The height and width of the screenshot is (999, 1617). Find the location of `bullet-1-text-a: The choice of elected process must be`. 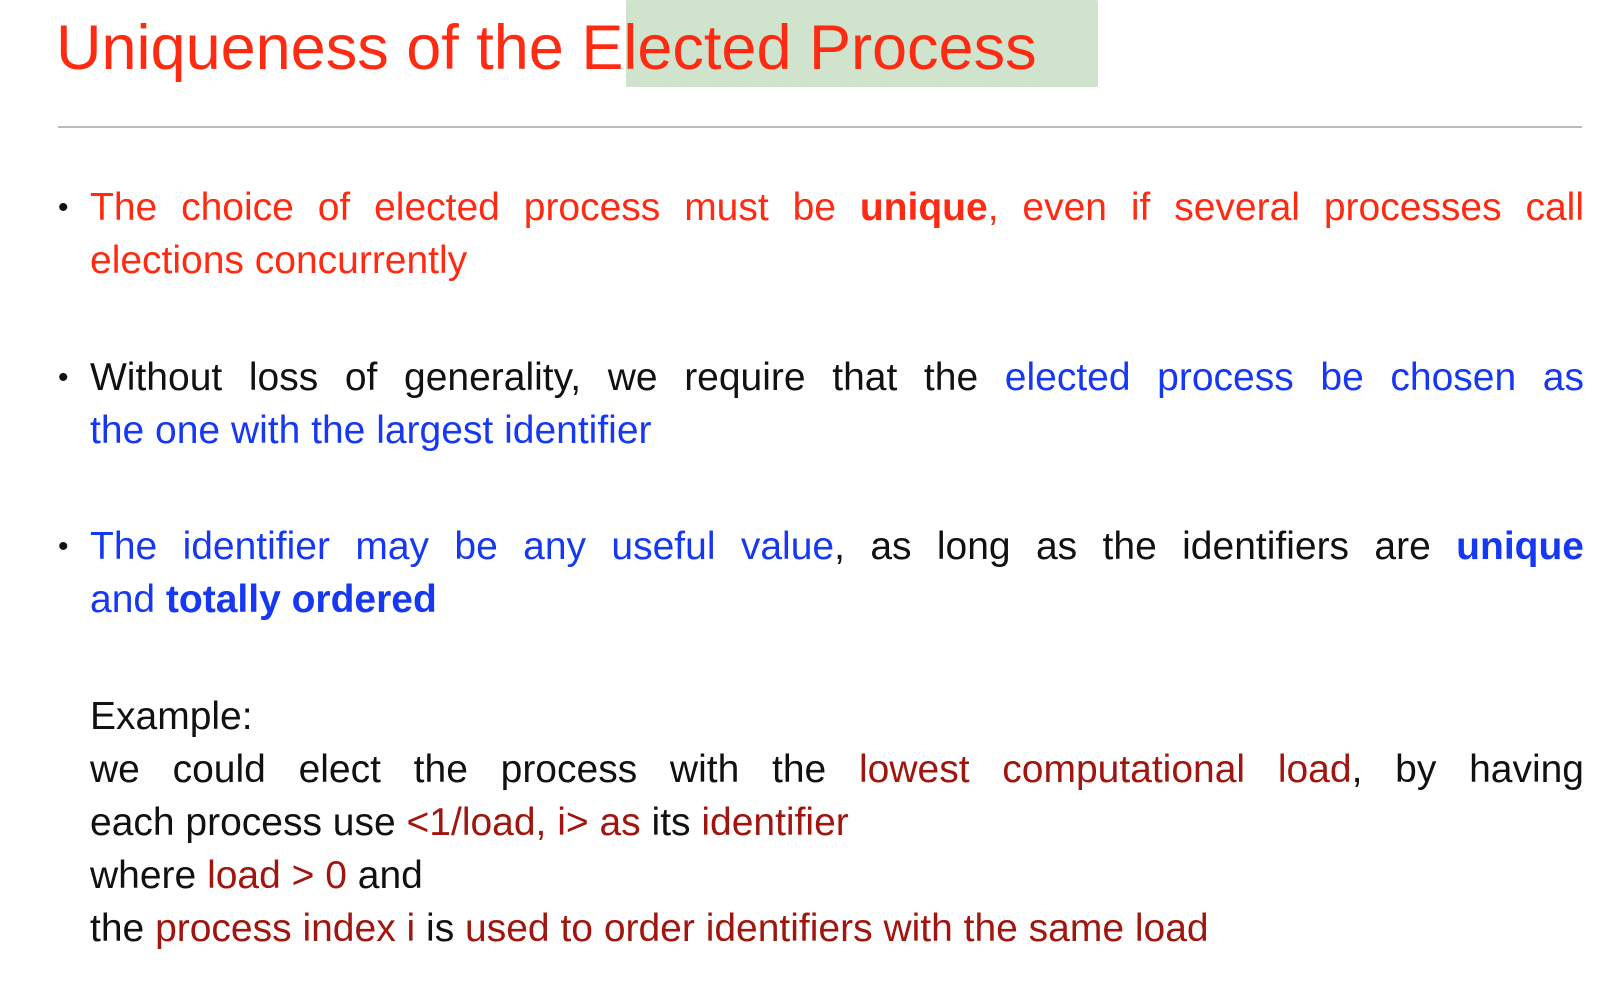

bullet-1-text-a: The choice of elected process must be is located at coordinates (475, 207).